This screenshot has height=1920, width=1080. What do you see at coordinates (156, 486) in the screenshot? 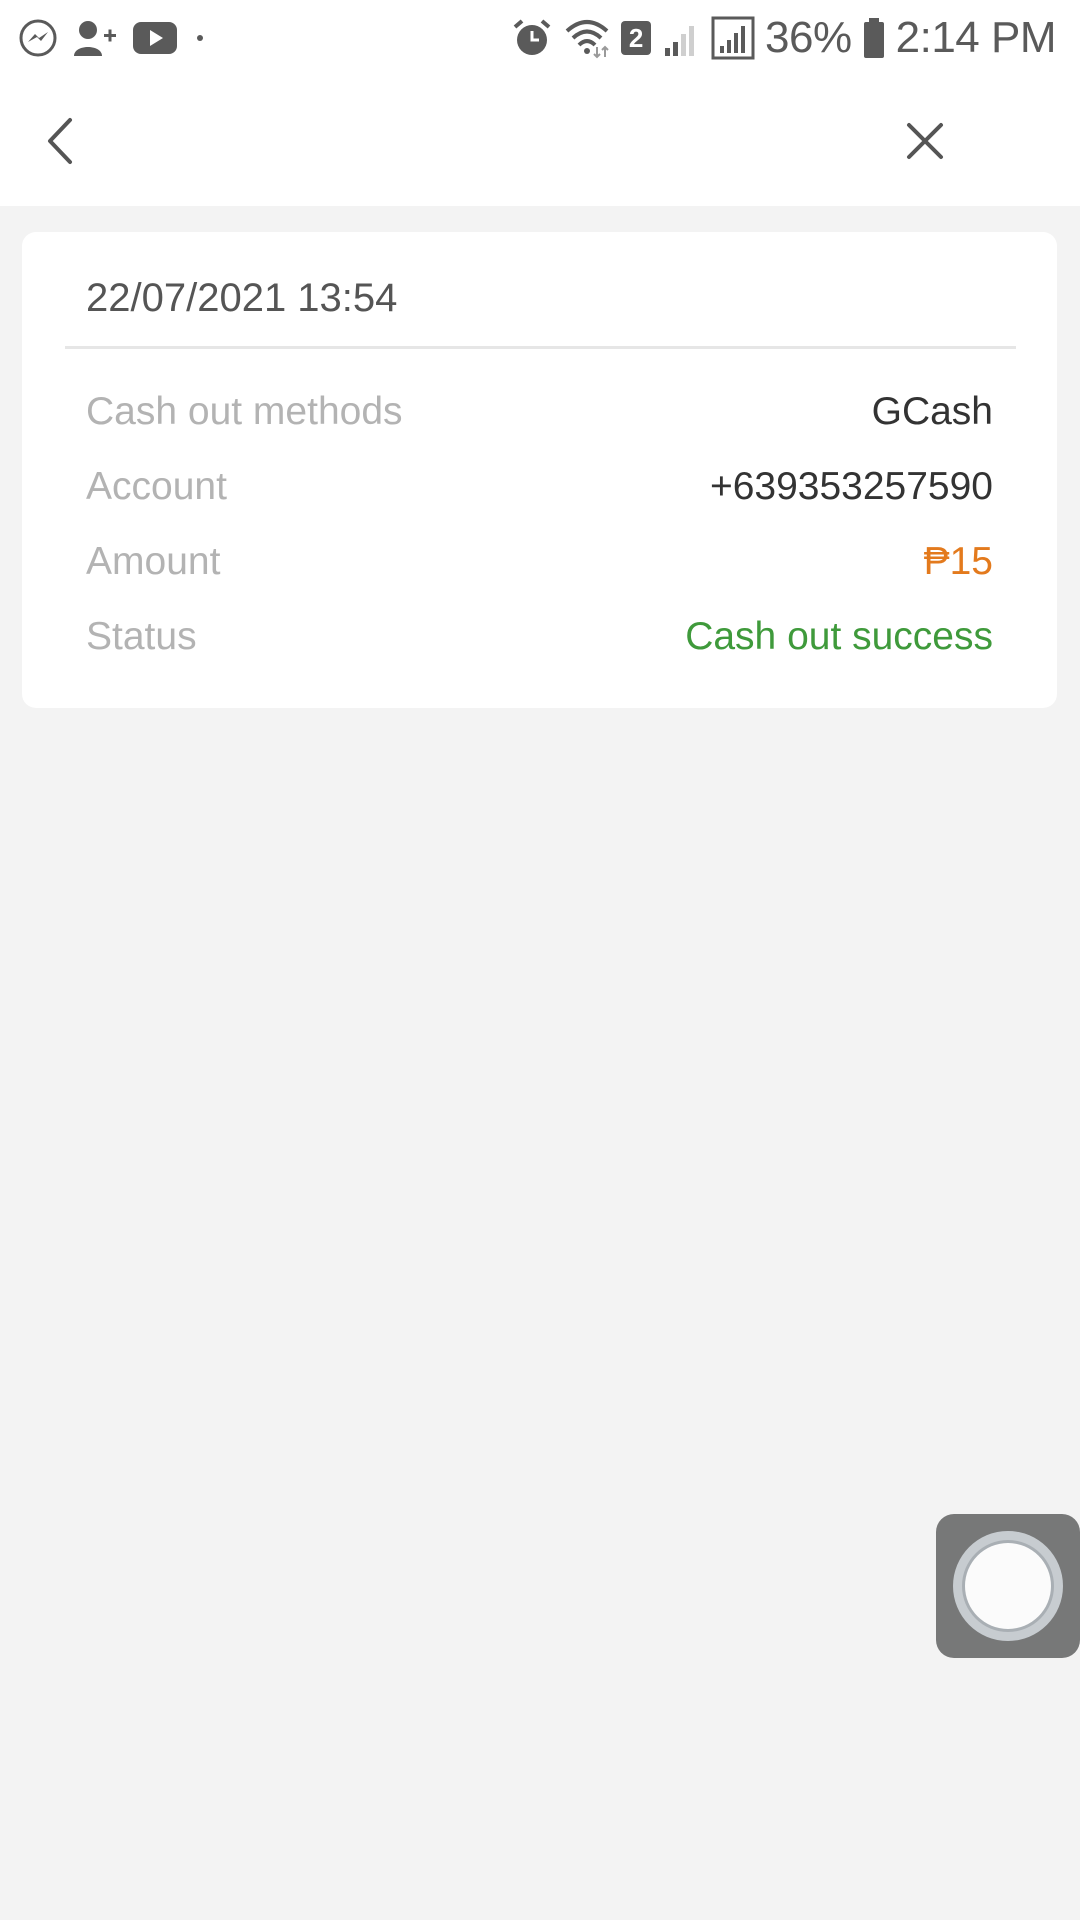
I see `detail-label: Account` at bounding box center [156, 486].